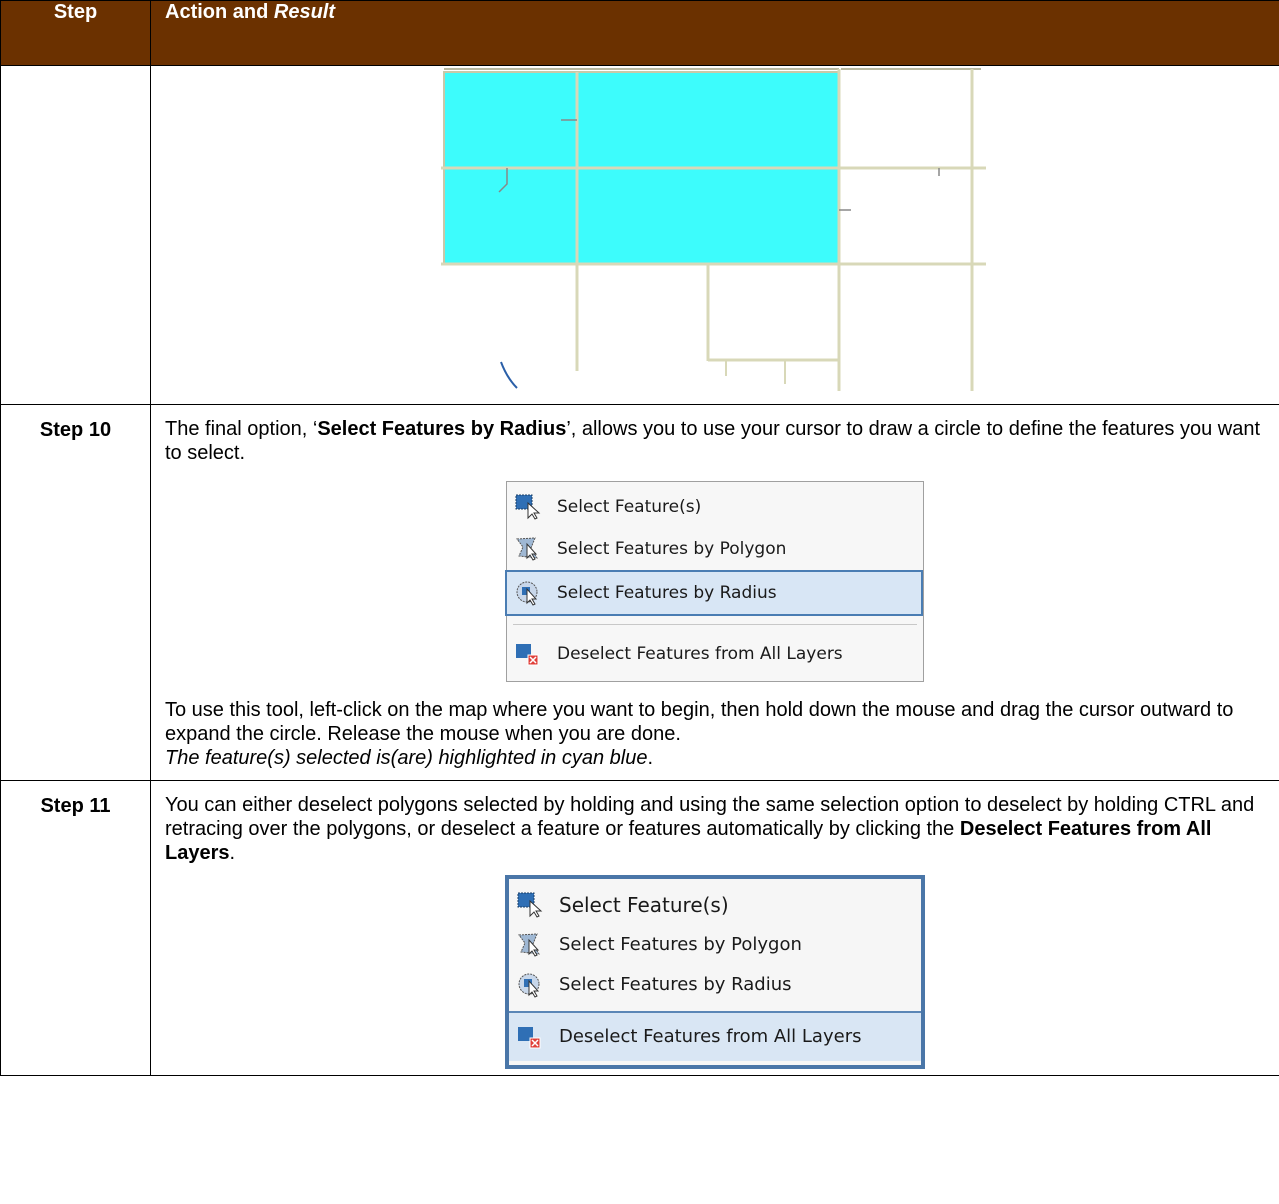 Image resolution: width=1279 pixels, height=1204 pixels. What do you see at coordinates (715, 654) in the screenshot?
I see `menu-item-deselect-all: Deselect Features from All Layers` at bounding box center [715, 654].